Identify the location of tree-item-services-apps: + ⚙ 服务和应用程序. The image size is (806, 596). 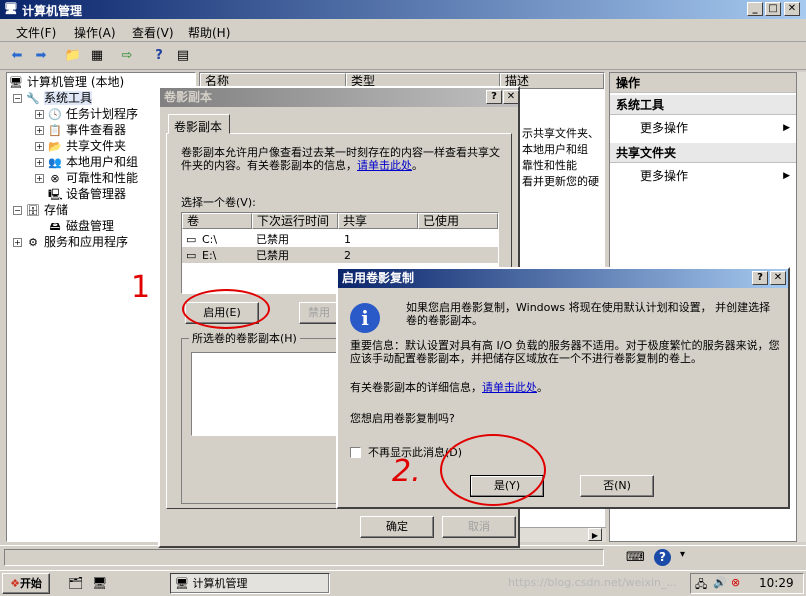
(70, 242).